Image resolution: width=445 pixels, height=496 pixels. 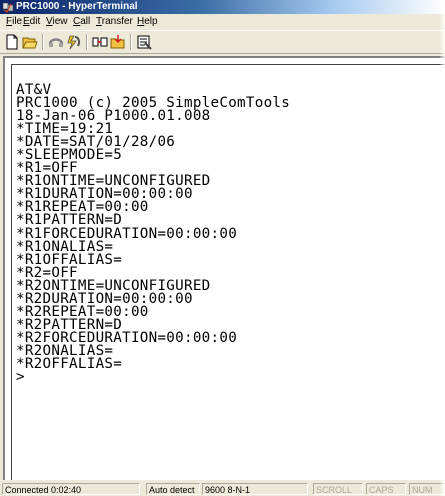 What do you see at coordinates (69, 363) in the screenshot?
I see `terminal-line: *R2OFFALIAS=` at bounding box center [69, 363].